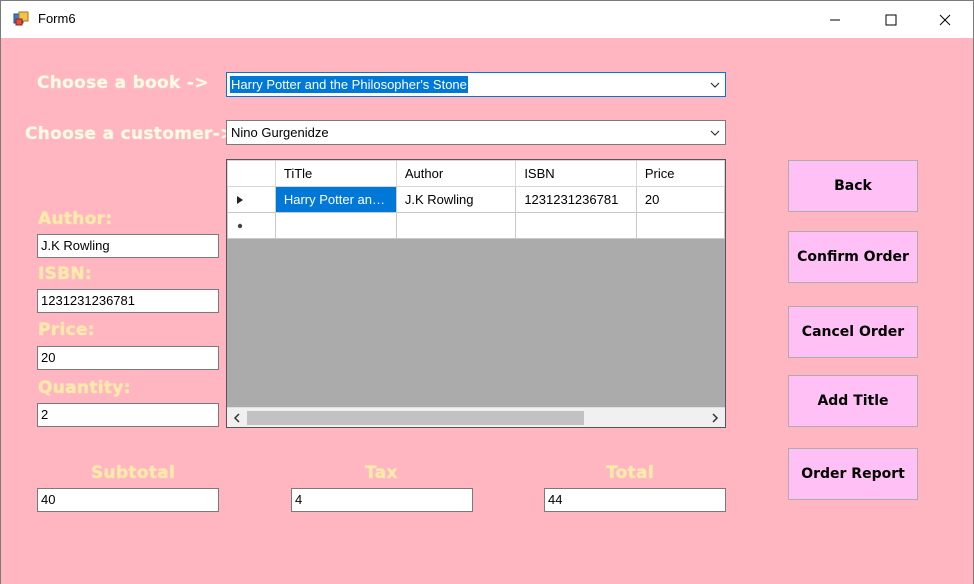  I want to click on close-button, so click(945, 19).